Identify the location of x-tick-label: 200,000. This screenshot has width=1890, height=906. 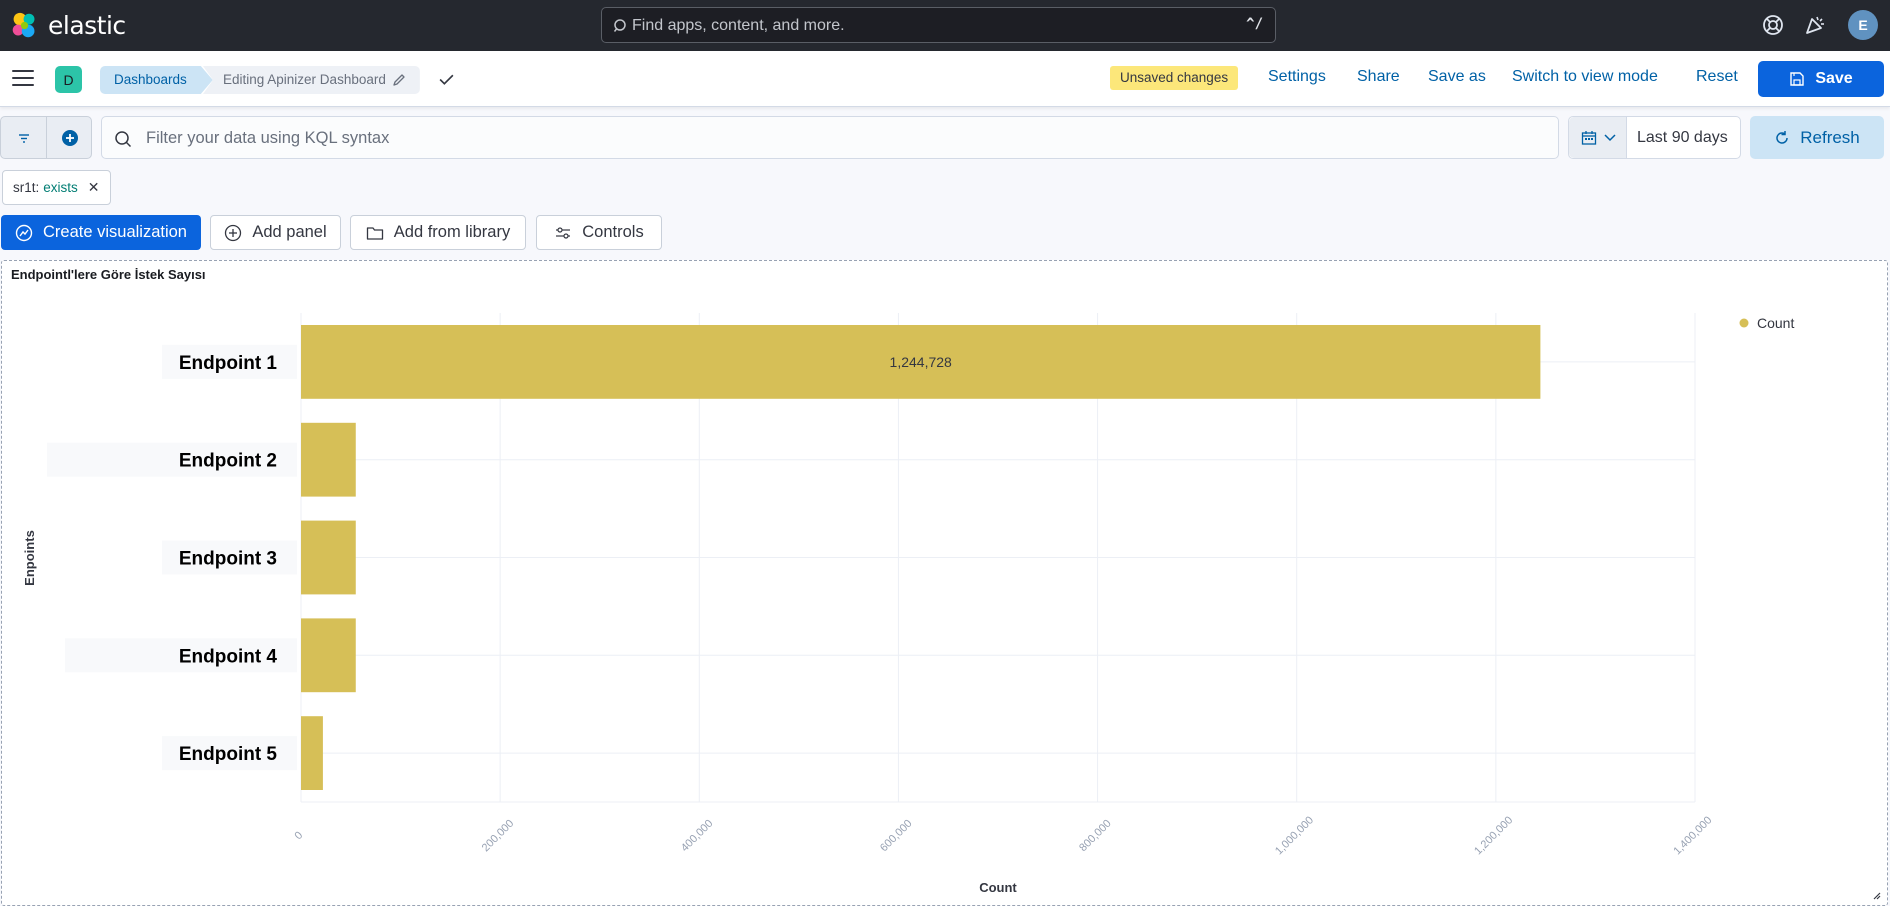
(498, 836).